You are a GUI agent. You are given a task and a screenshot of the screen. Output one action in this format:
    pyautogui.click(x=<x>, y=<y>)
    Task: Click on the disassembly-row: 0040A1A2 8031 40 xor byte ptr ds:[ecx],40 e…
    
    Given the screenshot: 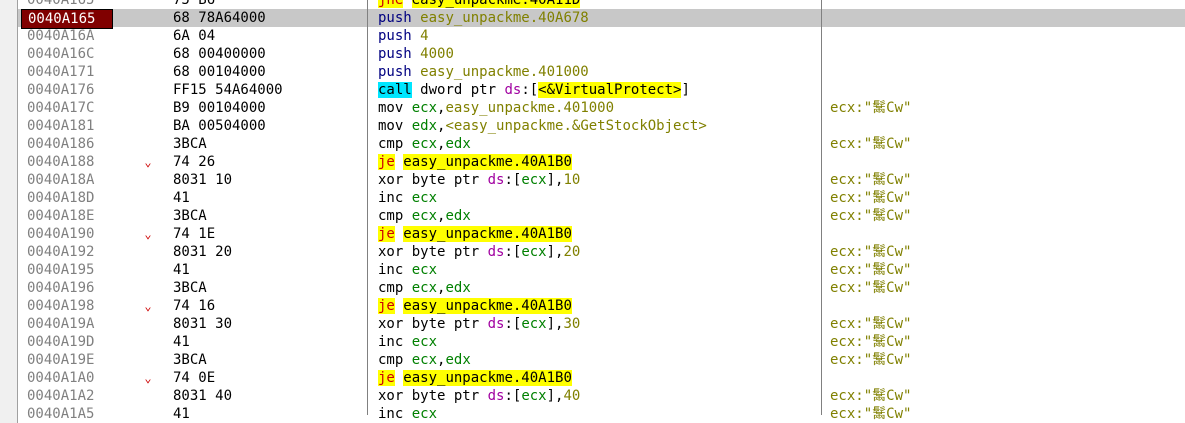 What is the action you would take?
    pyautogui.click(x=592, y=396)
    